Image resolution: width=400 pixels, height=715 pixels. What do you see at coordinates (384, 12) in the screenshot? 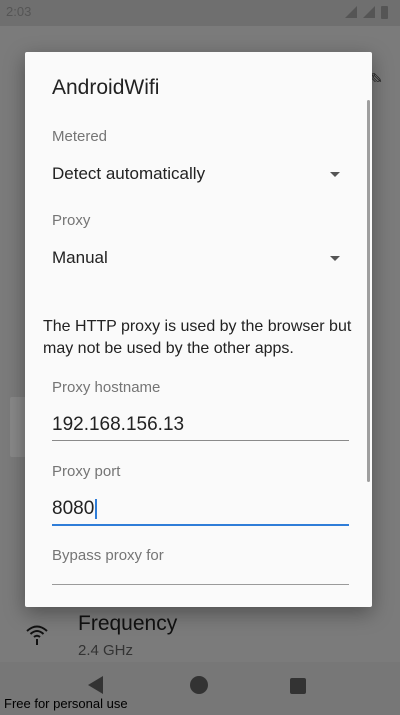
I see `battery-icon` at bounding box center [384, 12].